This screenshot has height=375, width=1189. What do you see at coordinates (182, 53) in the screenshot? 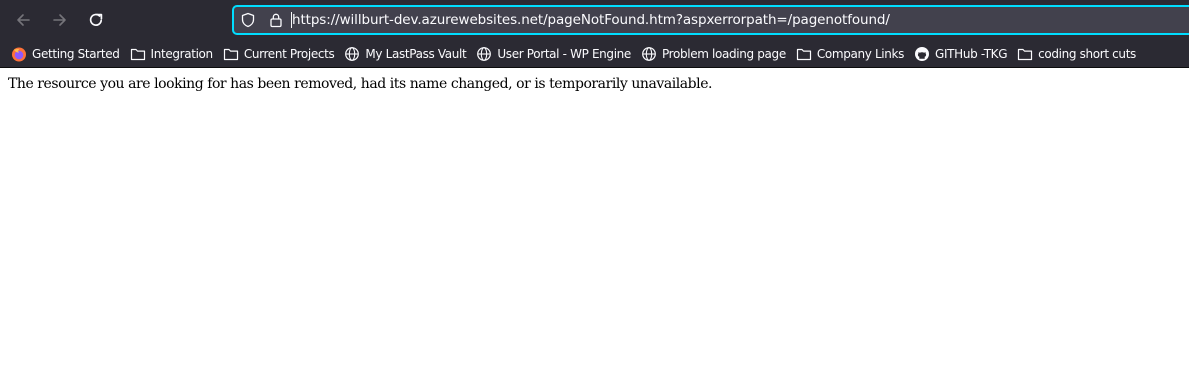
I see `bookmark-label: Integration` at bounding box center [182, 53].